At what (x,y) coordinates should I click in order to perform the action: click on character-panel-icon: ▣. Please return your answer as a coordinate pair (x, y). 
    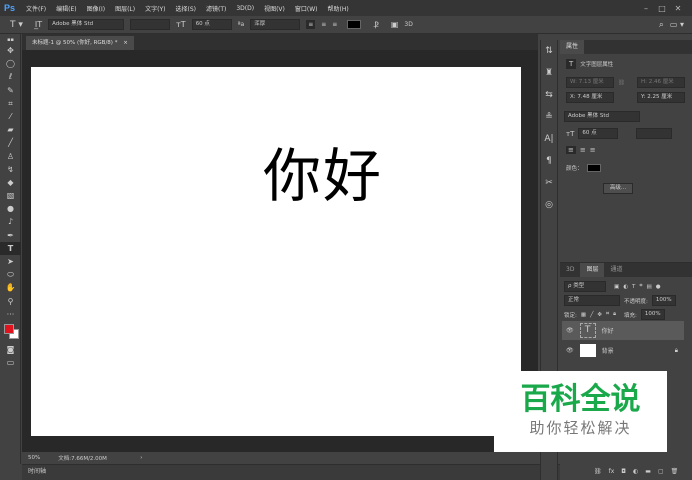
    Looking at the image, I should click on (395, 24).